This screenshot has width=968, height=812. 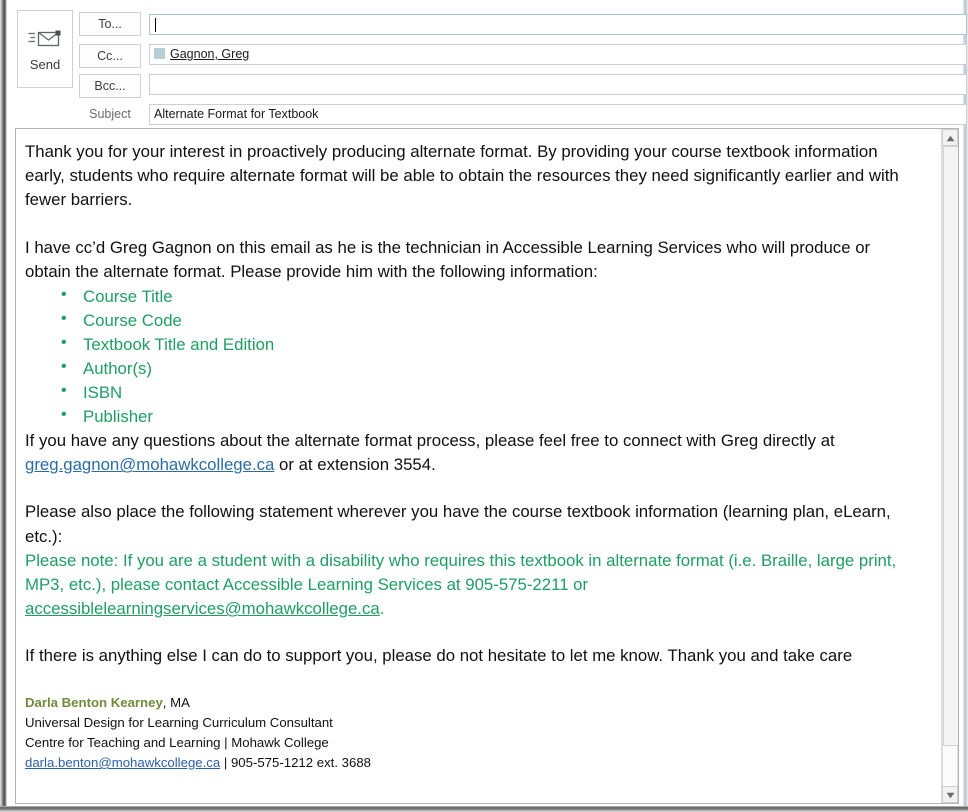 I want to click on cc-recipient-name: Gagnon, Greg, so click(x=209, y=54).